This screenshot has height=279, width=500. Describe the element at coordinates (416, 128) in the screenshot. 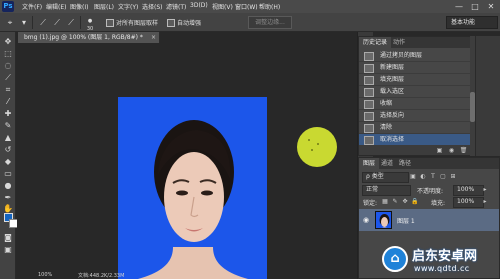

I see `history-item: 清除` at that location.